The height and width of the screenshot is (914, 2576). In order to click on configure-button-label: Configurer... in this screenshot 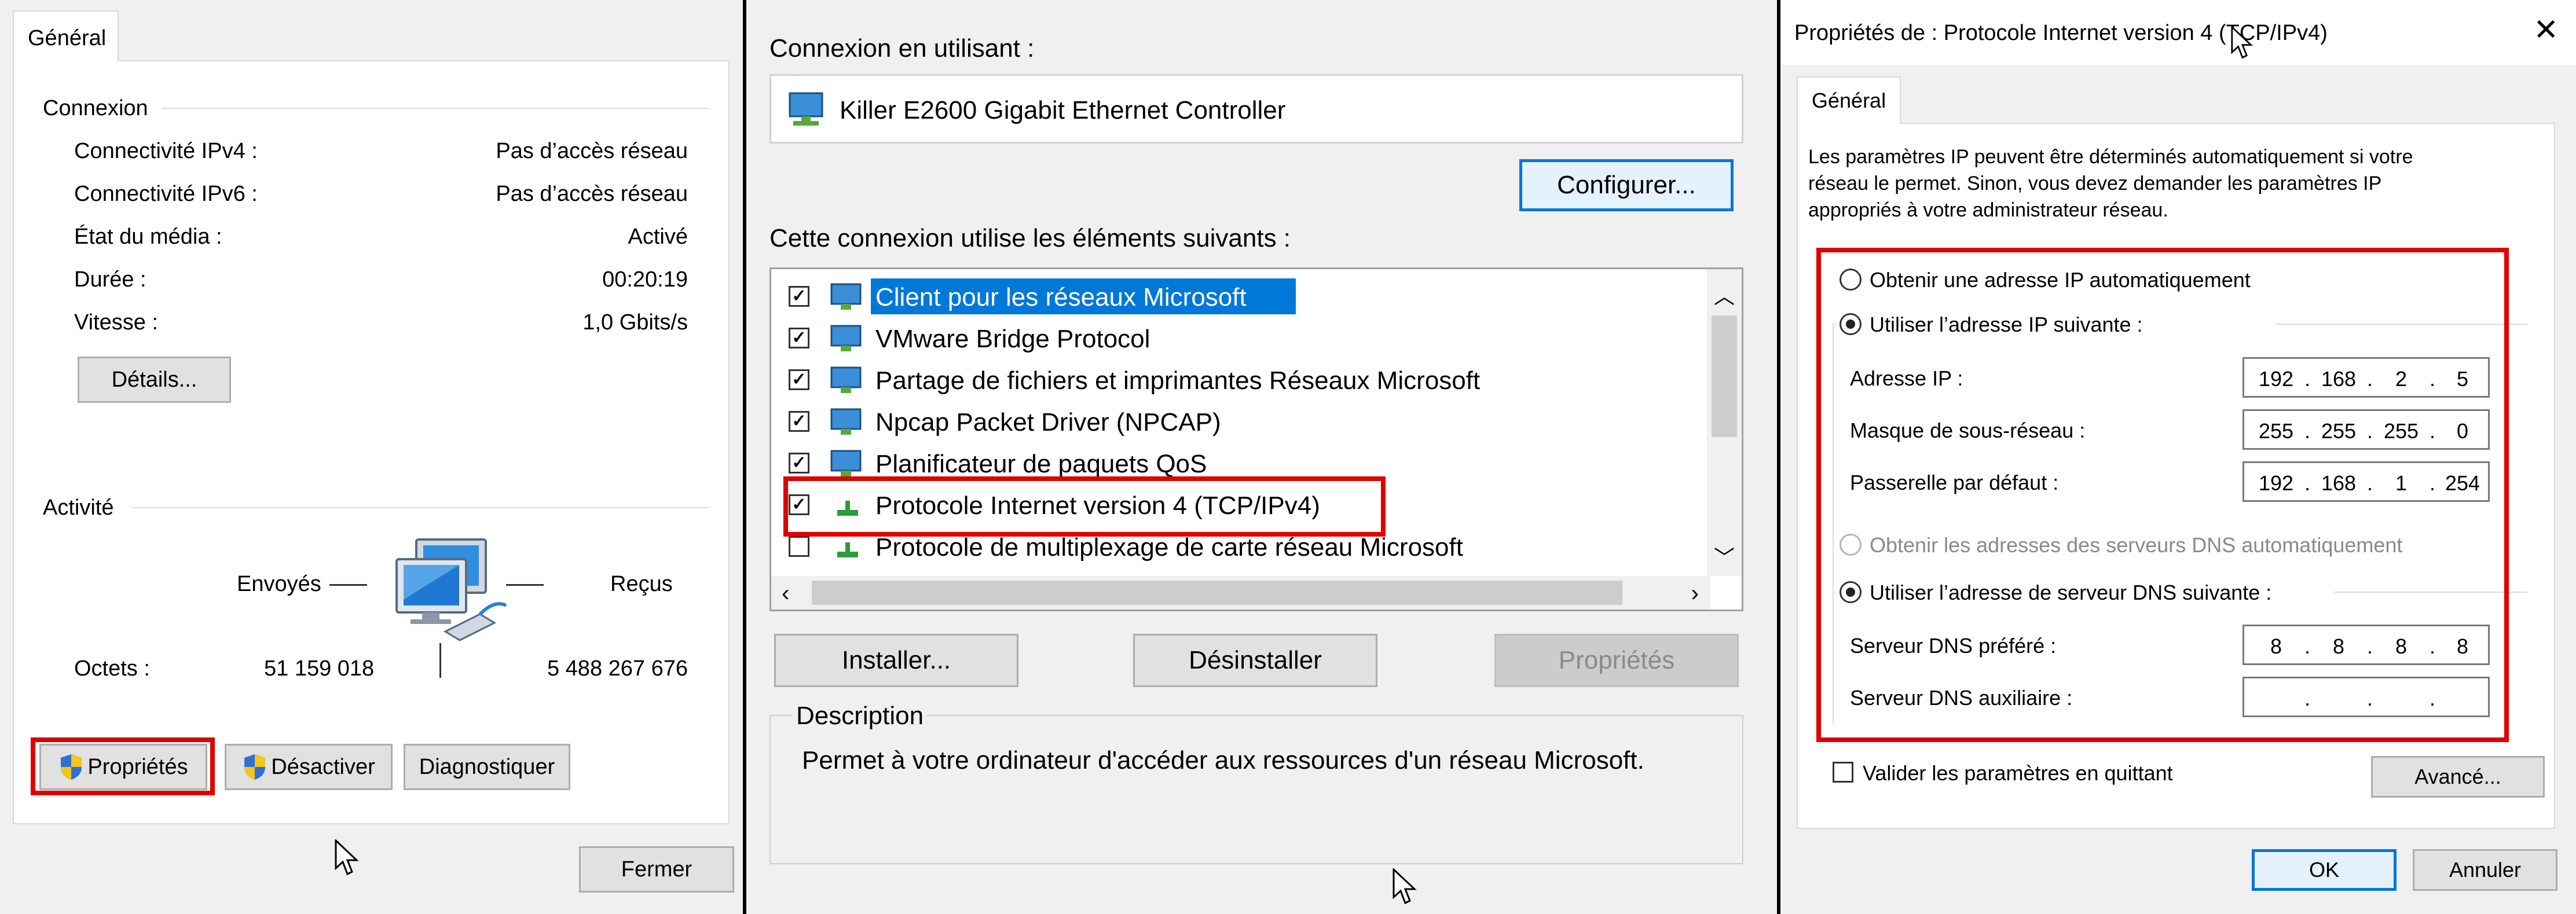, I will do `click(1626, 185)`.